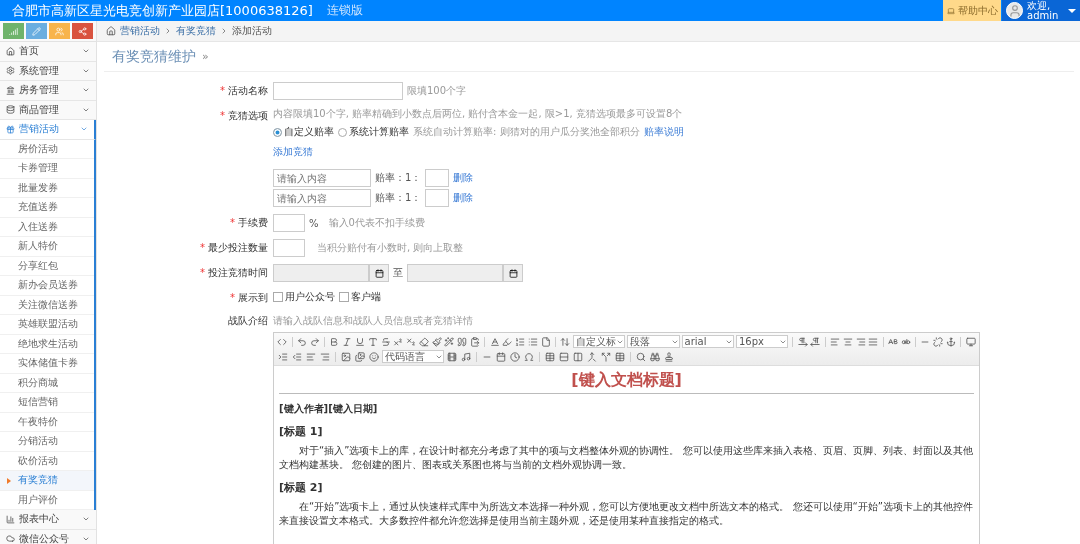 The height and width of the screenshot is (544, 1080). I want to click on breadcrumb-link: 营销活动, so click(140, 31).